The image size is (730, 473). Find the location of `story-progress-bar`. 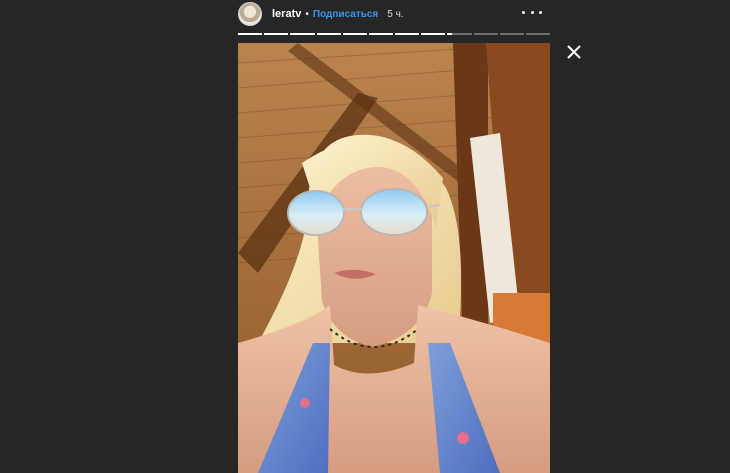

story-progress-bar is located at coordinates (394, 34).